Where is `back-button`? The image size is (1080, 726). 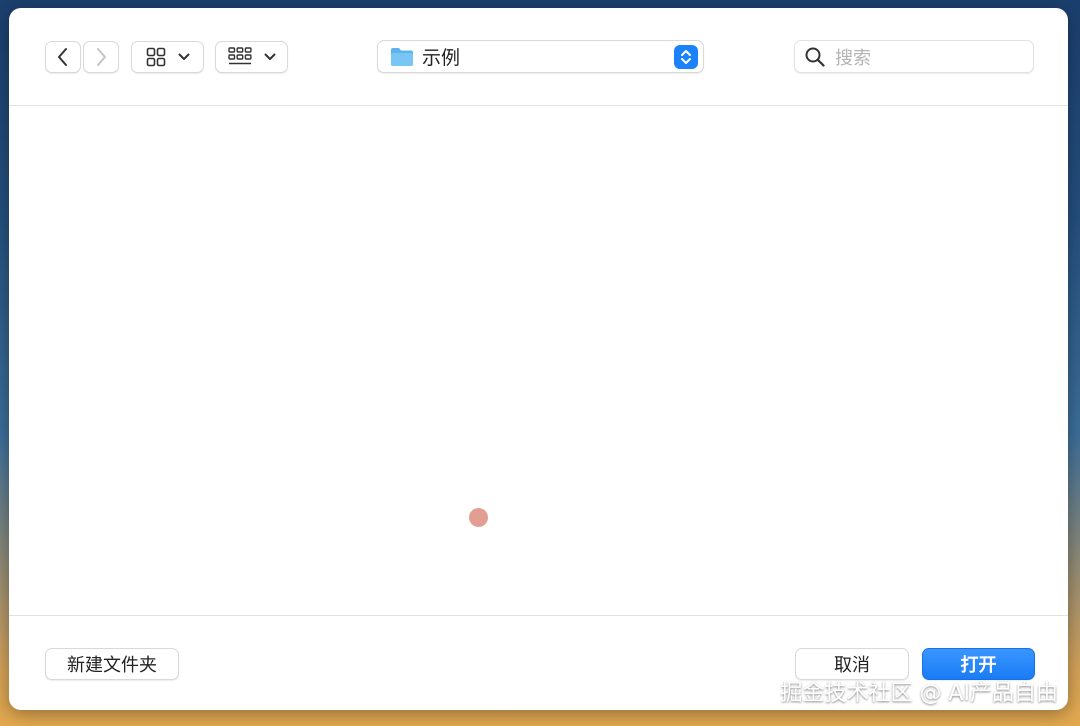
back-button is located at coordinates (63, 57).